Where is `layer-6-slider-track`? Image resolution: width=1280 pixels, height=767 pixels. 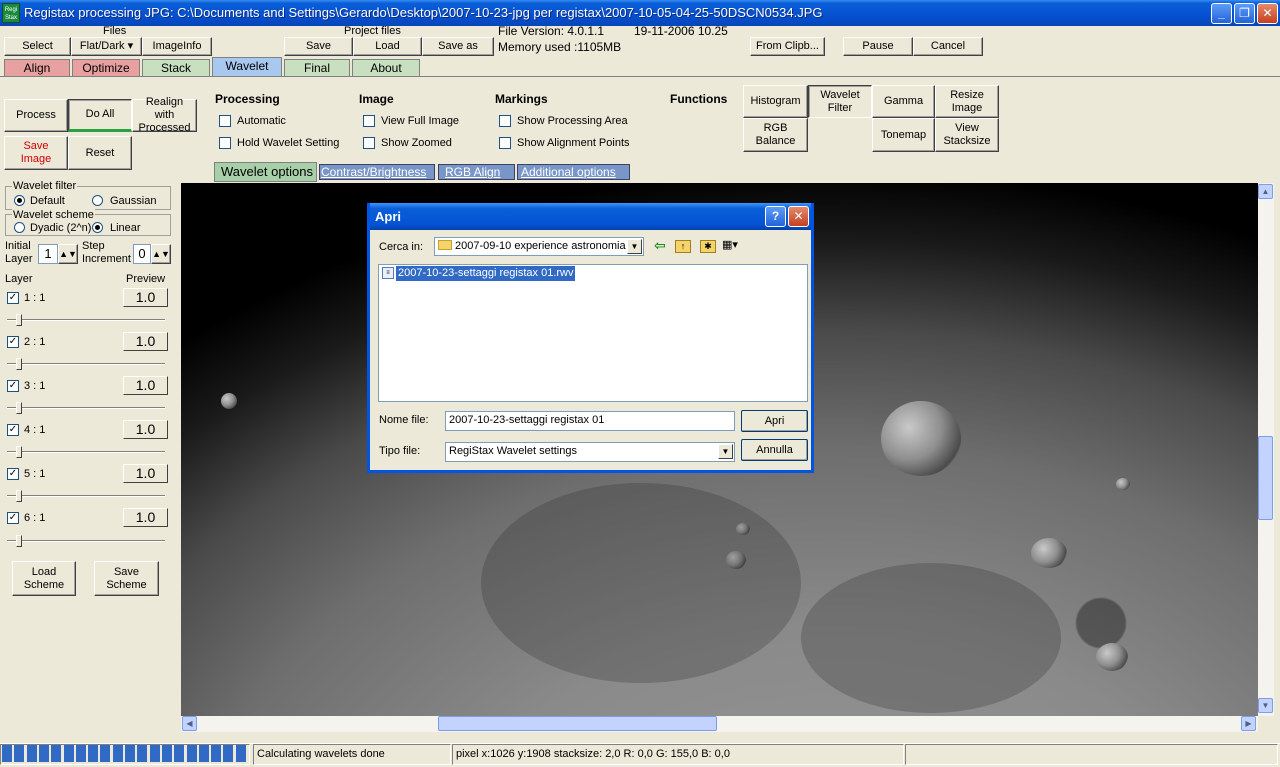 layer-6-slider-track is located at coordinates (86, 541).